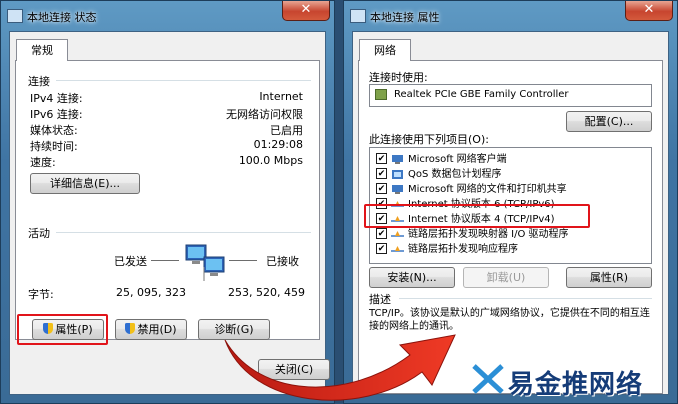 The width and height of the screenshot is (678, 404). What do you see at coordinates (54, 146) in the screenshot?
I see `duration-label: 持续时间:` at bounding box center [54, 146].